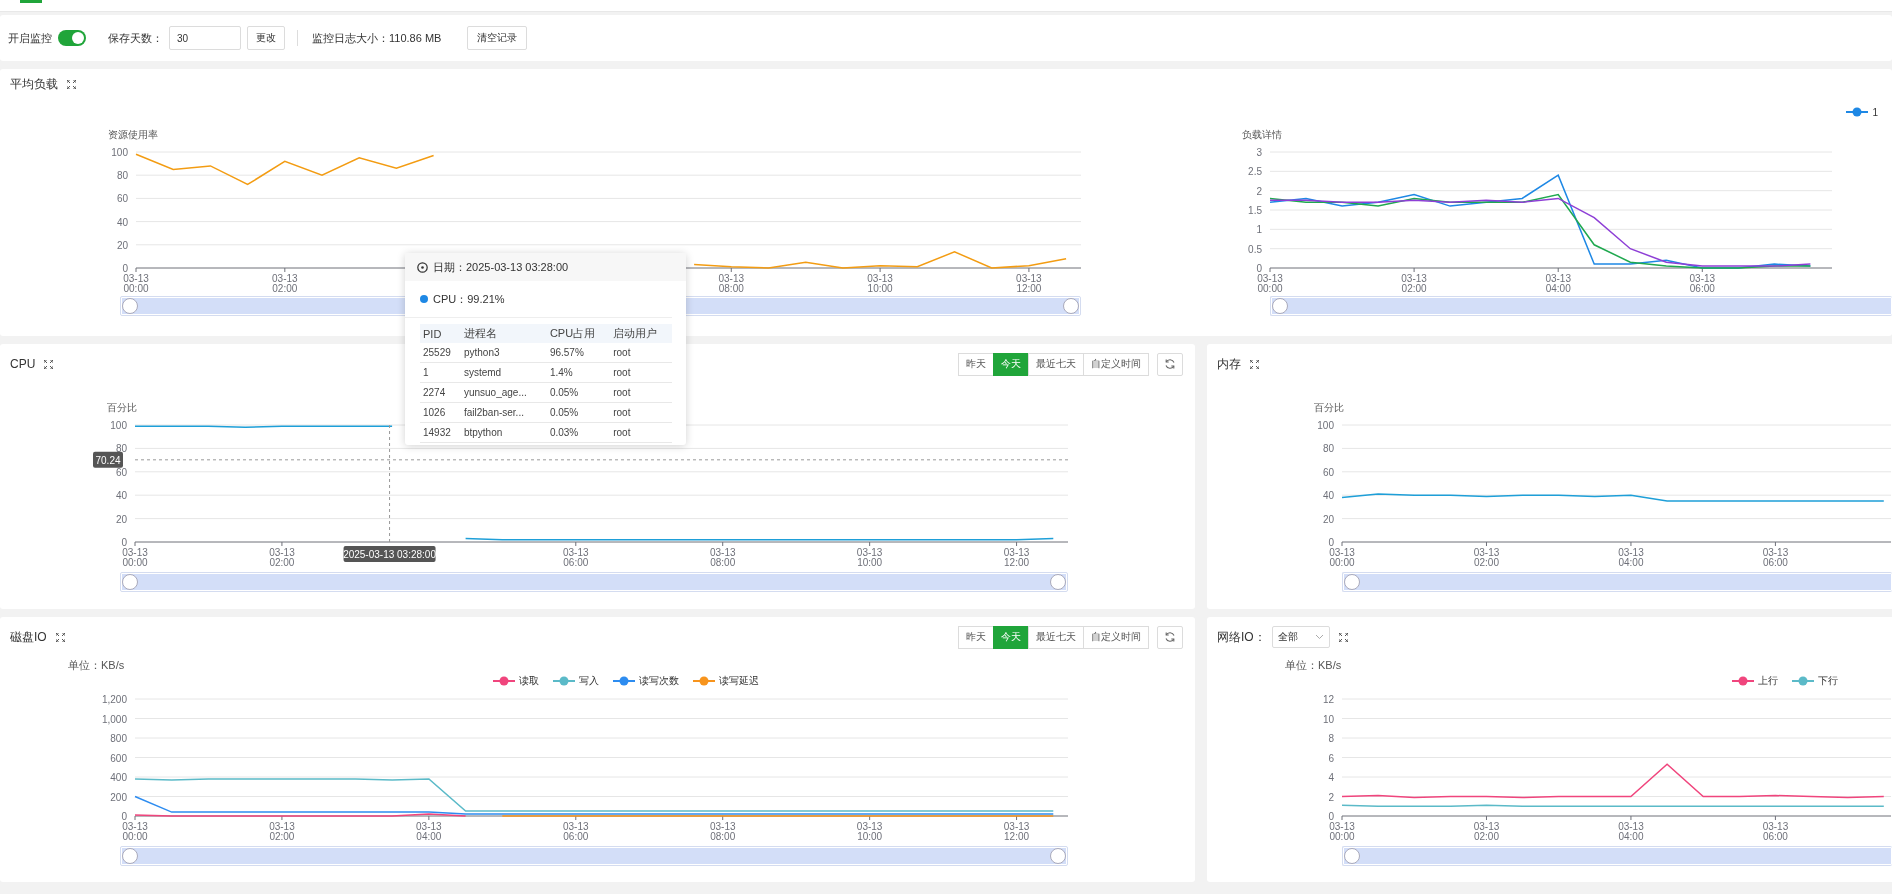 The height and width of the screenshot is (894, 1892). What do you see at coordinates (1328, 699) in the screenshot?
I see `axis-label: 12` at bounding box center [1328, 699].